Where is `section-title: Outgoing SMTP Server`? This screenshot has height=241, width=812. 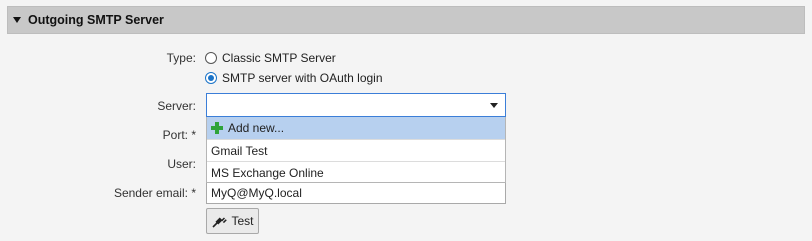
section-title: Outgoing SMTP Server is located at coordinates (96, 20).